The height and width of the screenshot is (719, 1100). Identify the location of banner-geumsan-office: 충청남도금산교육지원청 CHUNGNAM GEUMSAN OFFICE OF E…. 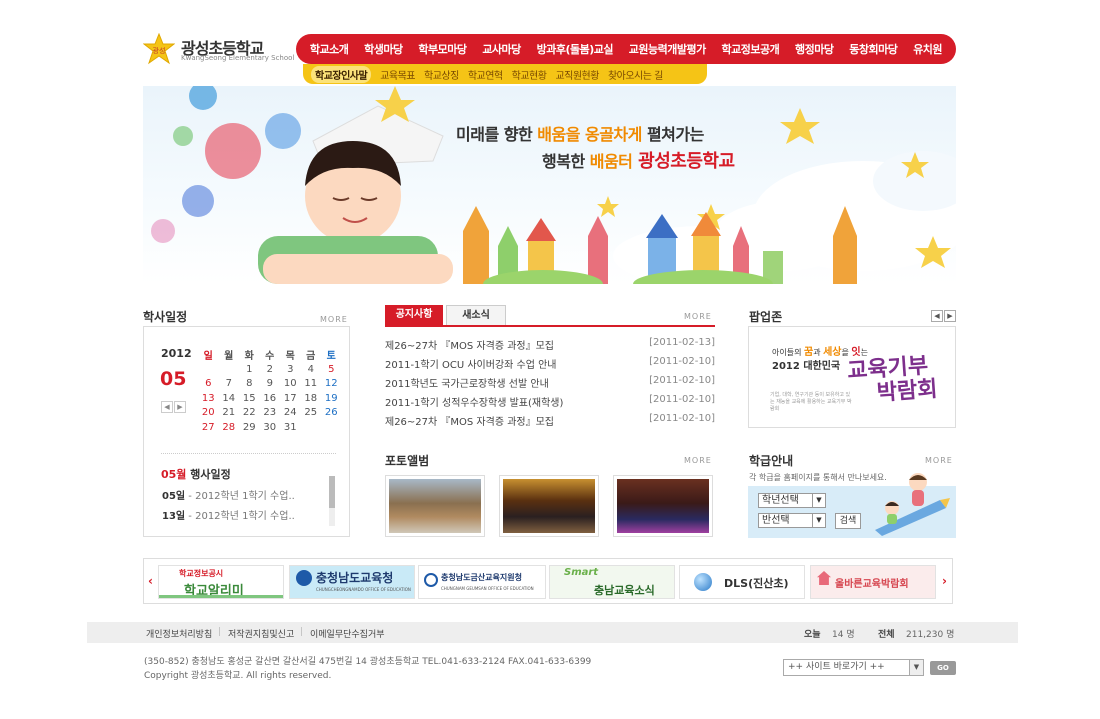
(482, 582).